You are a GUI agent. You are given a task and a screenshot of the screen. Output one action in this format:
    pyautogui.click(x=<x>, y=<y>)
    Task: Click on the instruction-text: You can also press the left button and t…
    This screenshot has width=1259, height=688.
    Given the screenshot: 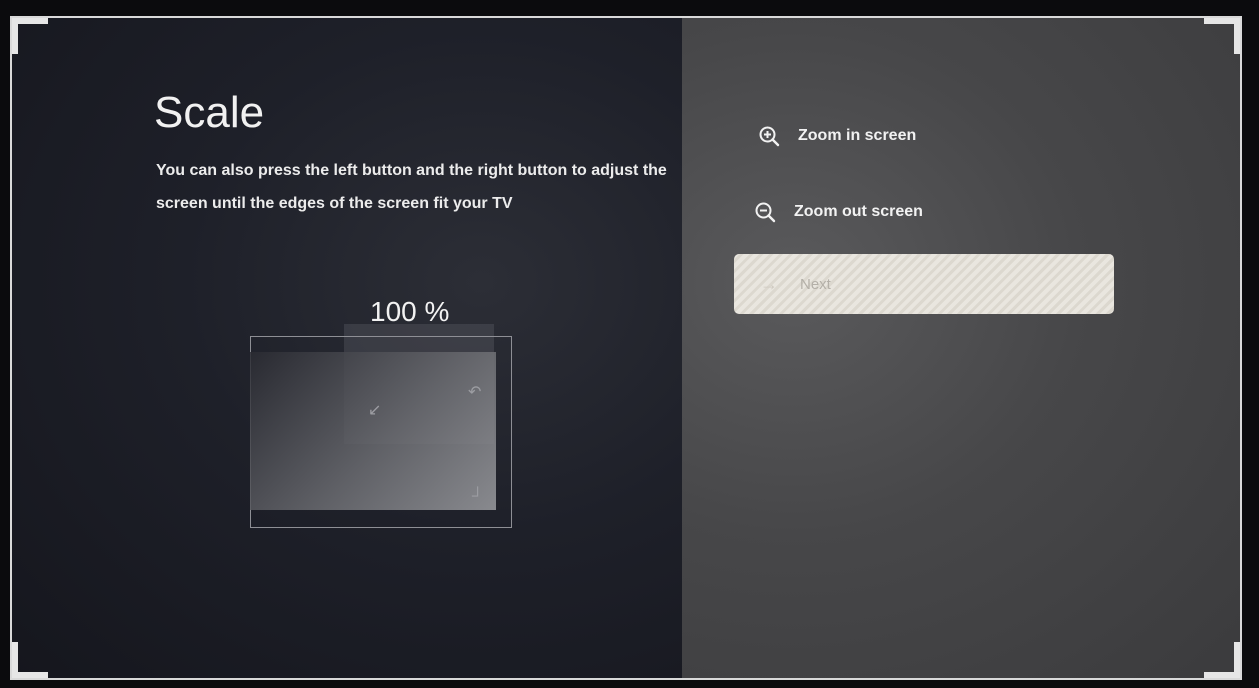 What is the action you would take?
    pyautogui.click(x=411, y=187)
    